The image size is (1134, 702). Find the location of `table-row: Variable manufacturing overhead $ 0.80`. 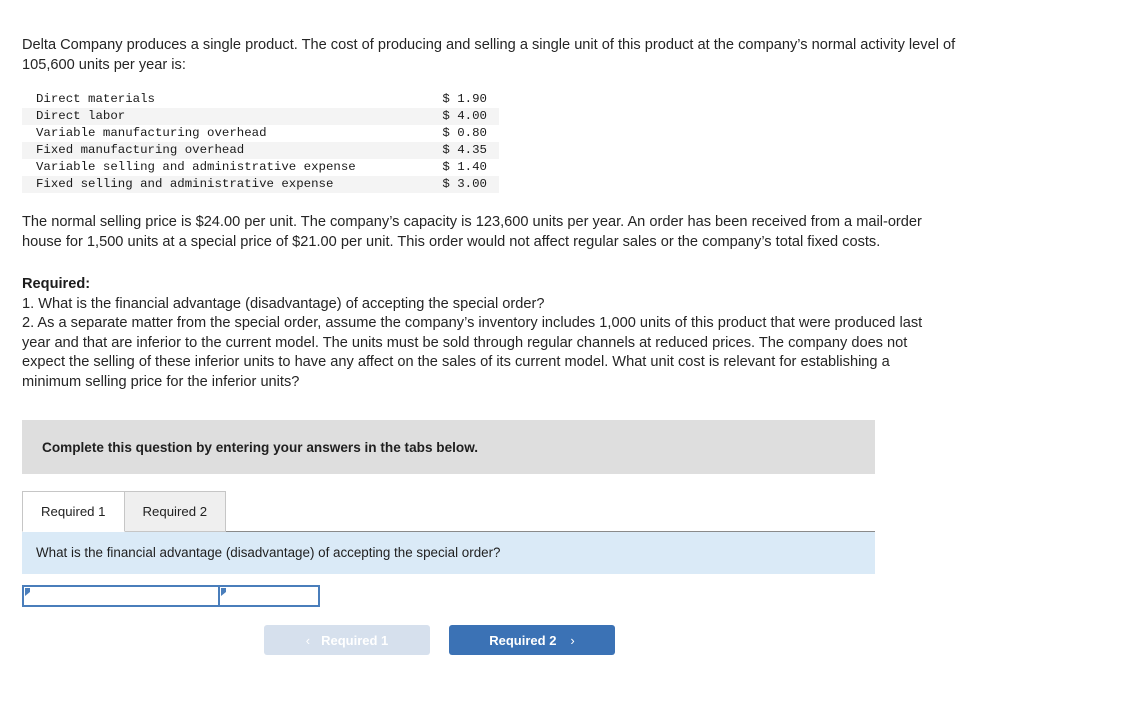

table-row: Variable manufacturing overhead $ 0.80 is located at coordinates (260, 133).